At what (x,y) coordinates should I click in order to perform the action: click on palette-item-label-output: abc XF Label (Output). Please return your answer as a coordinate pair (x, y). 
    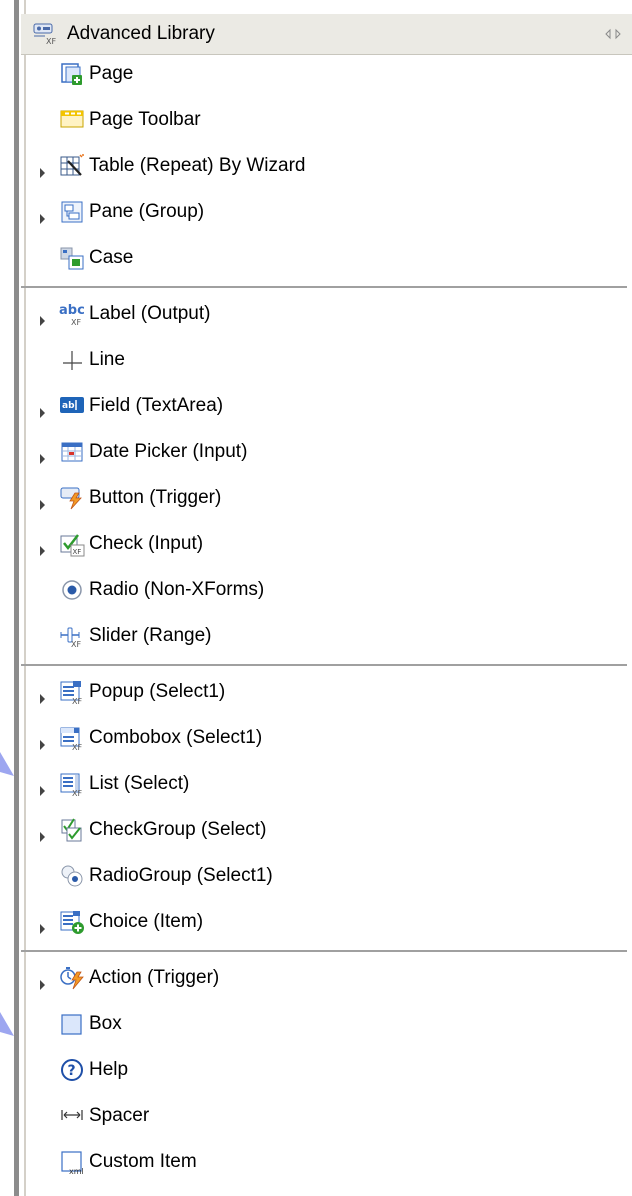
    Looking at the image, I should click on (324, 314).